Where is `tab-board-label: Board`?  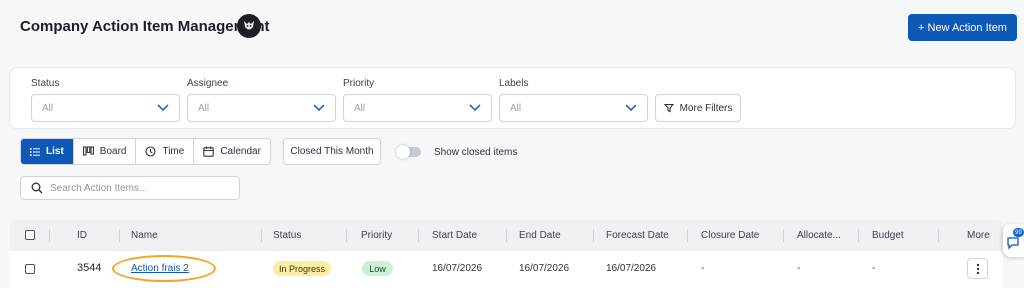 tab-board-label: Board is located at coordinates (113, 151).